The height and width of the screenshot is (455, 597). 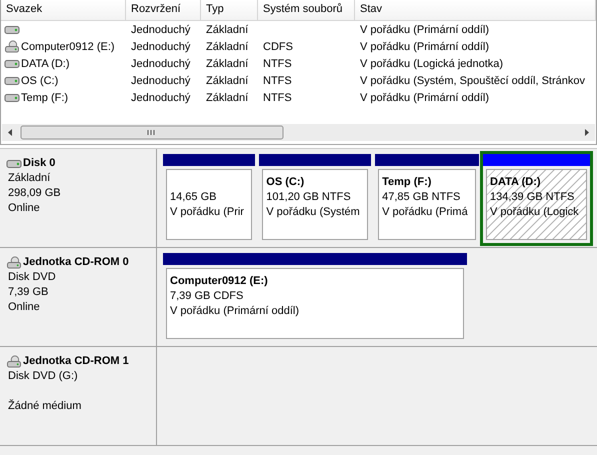 I want to click on volume-name: Temp (F:), so click(x=44, y=98).